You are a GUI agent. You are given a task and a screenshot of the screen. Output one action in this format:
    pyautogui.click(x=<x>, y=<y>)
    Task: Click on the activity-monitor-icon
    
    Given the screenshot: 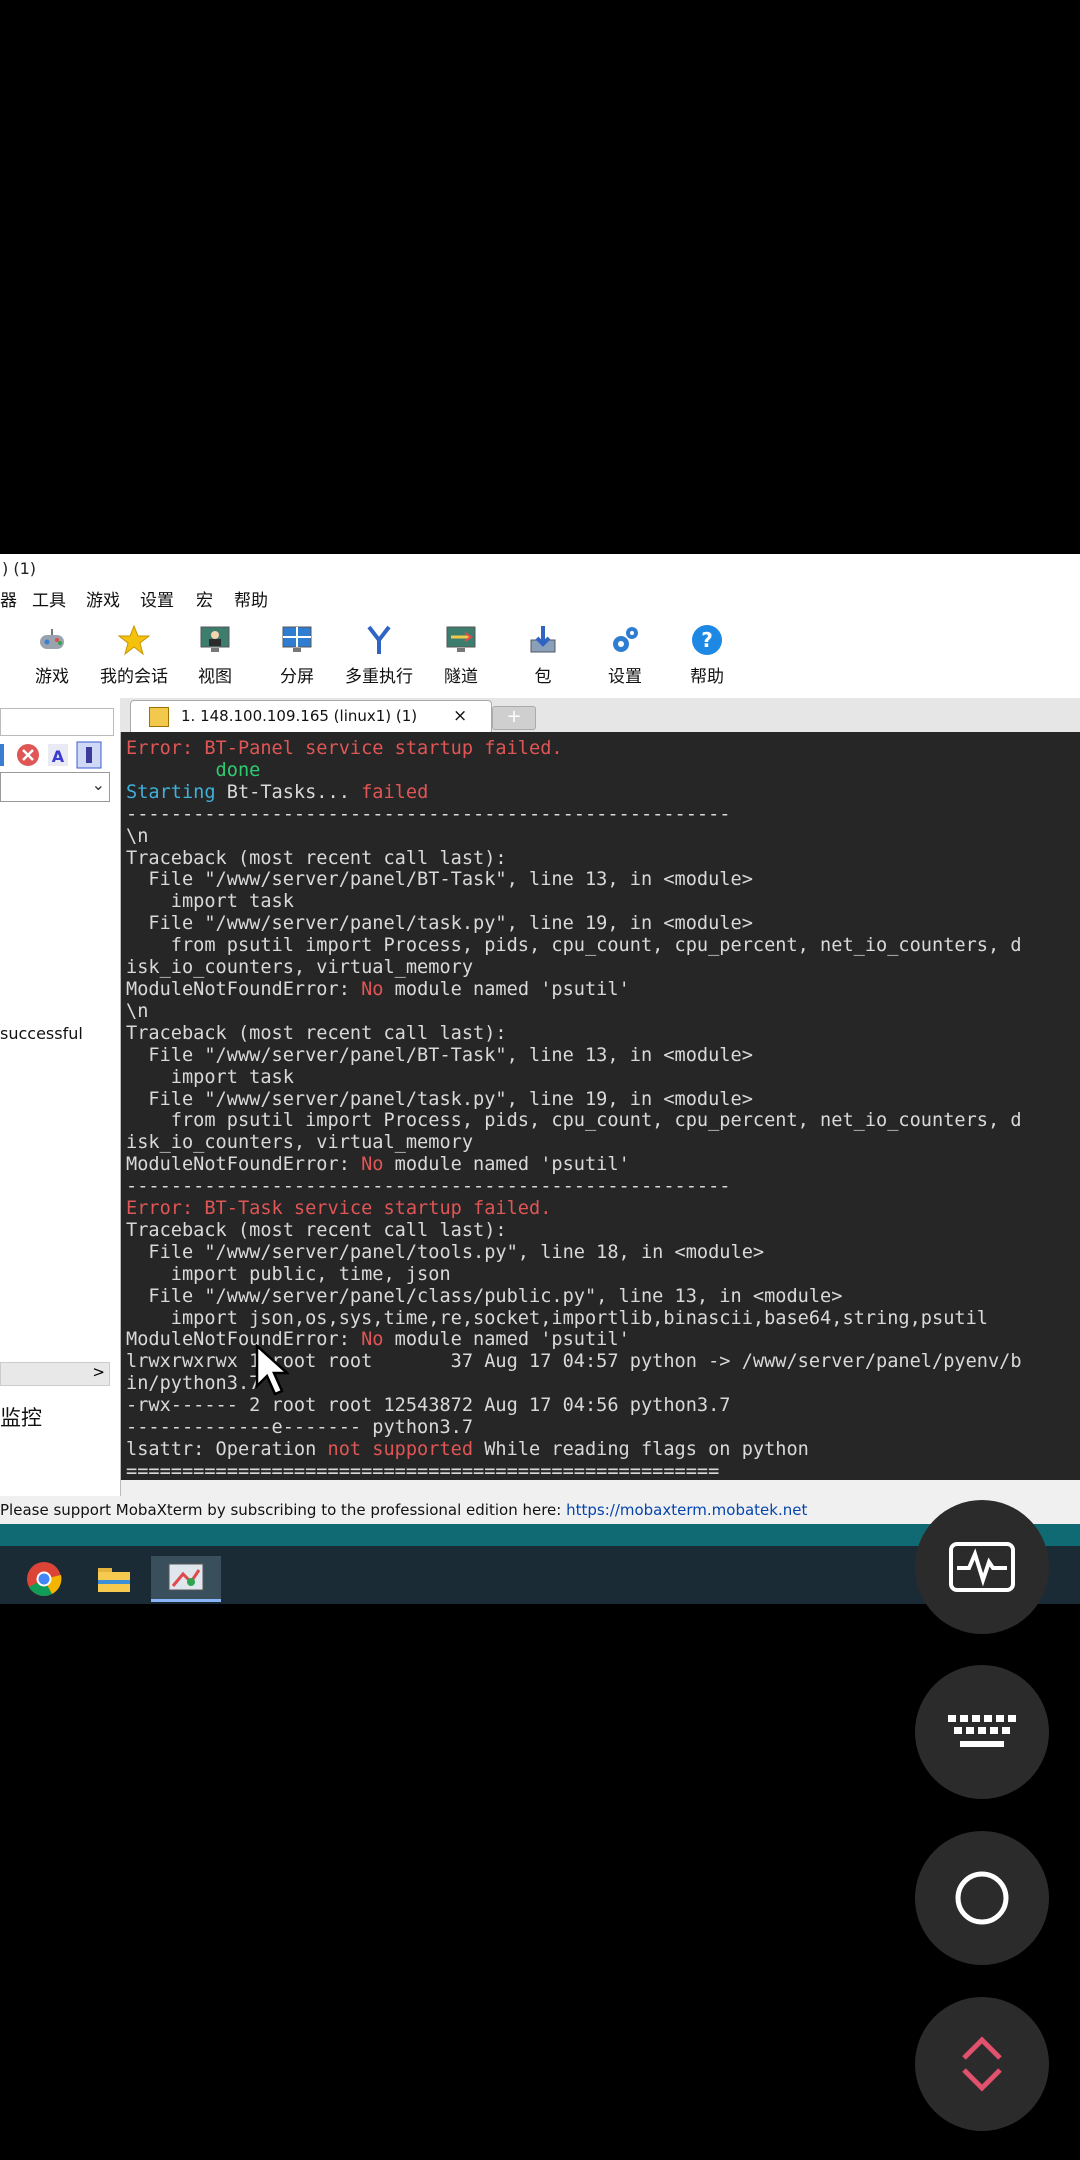 What is the action you would take?
    pyautogui.click(x=982, y=1567)
    